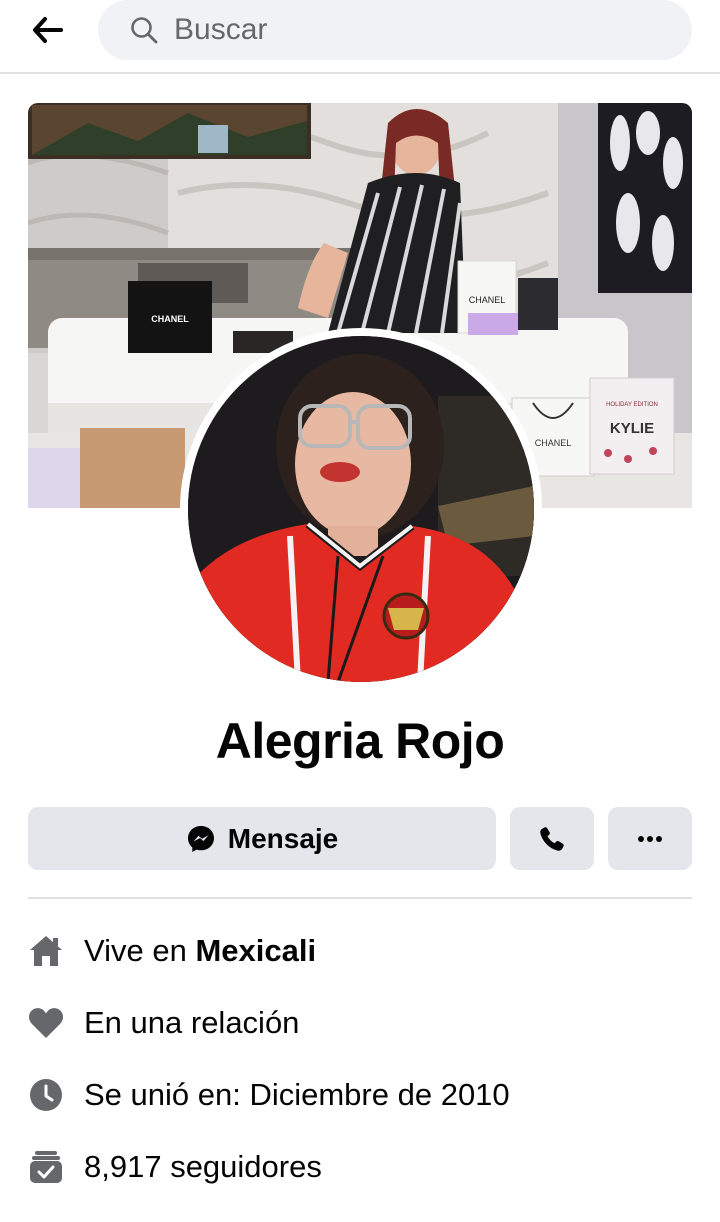 This screenshot has height=1222, width=720. Describe the element at coordinates (632, 405) in the screenshot. I see `cover-brand-kylie-sub: HOLIDAY EDITION` at that location.